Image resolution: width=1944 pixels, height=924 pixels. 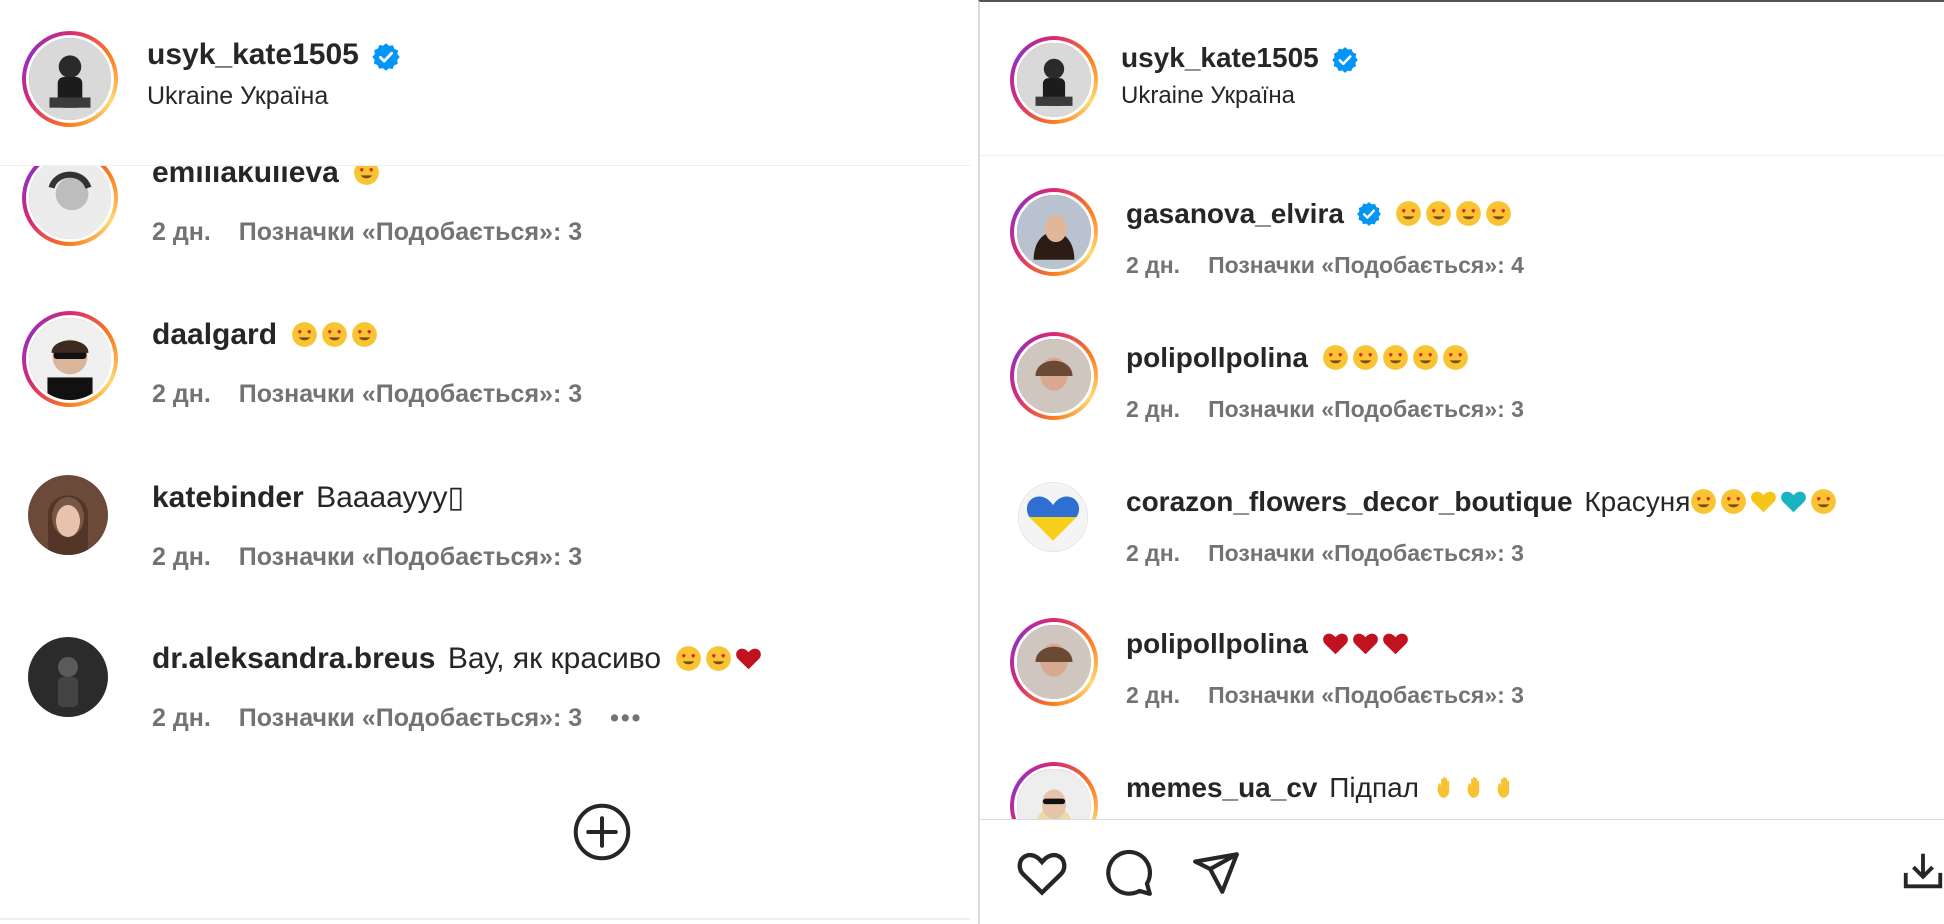 I want to click on comment-username: daalgard, so click(x=214, y=334).